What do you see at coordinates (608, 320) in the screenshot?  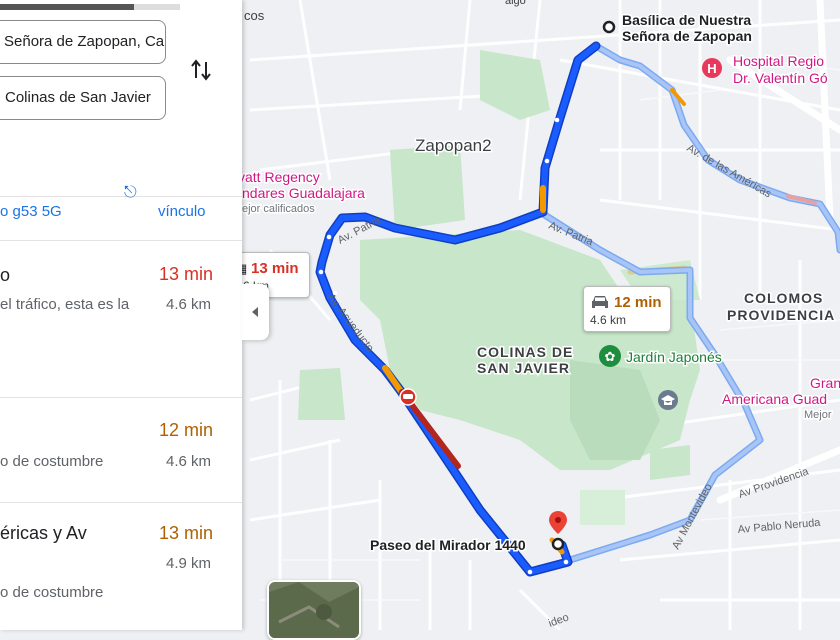 I see `callout-alt-sub: 4.6 km` at bounding box center [608, 320].